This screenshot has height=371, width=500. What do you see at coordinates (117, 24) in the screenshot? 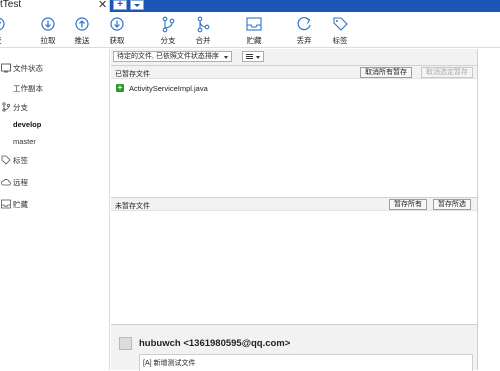
I see `fetch-icon` at bounding box center [117, 24].